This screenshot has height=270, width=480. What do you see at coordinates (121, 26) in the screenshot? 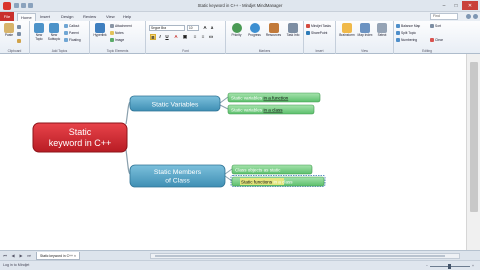
I see `attachment-button: Attachment` at bounding box center [121, 26].